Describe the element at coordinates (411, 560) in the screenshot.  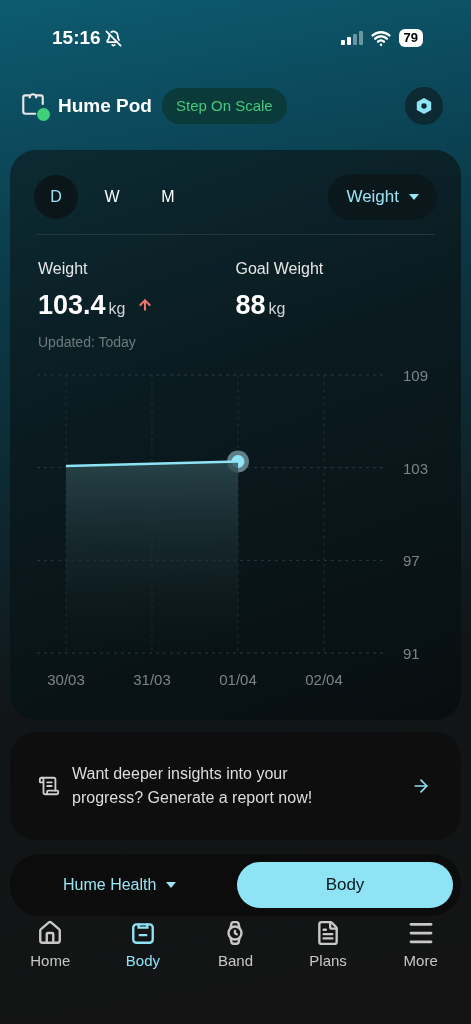
I see `y-tick-label: 97` at that location.